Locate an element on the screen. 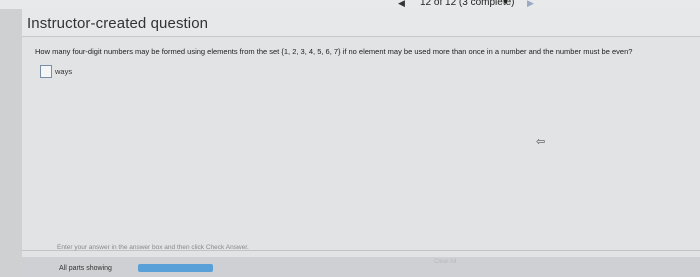 The height and width of the screenshot is (277, 700). mouse-pointer-icon: ⇦ is located at coordinates (541, 142).